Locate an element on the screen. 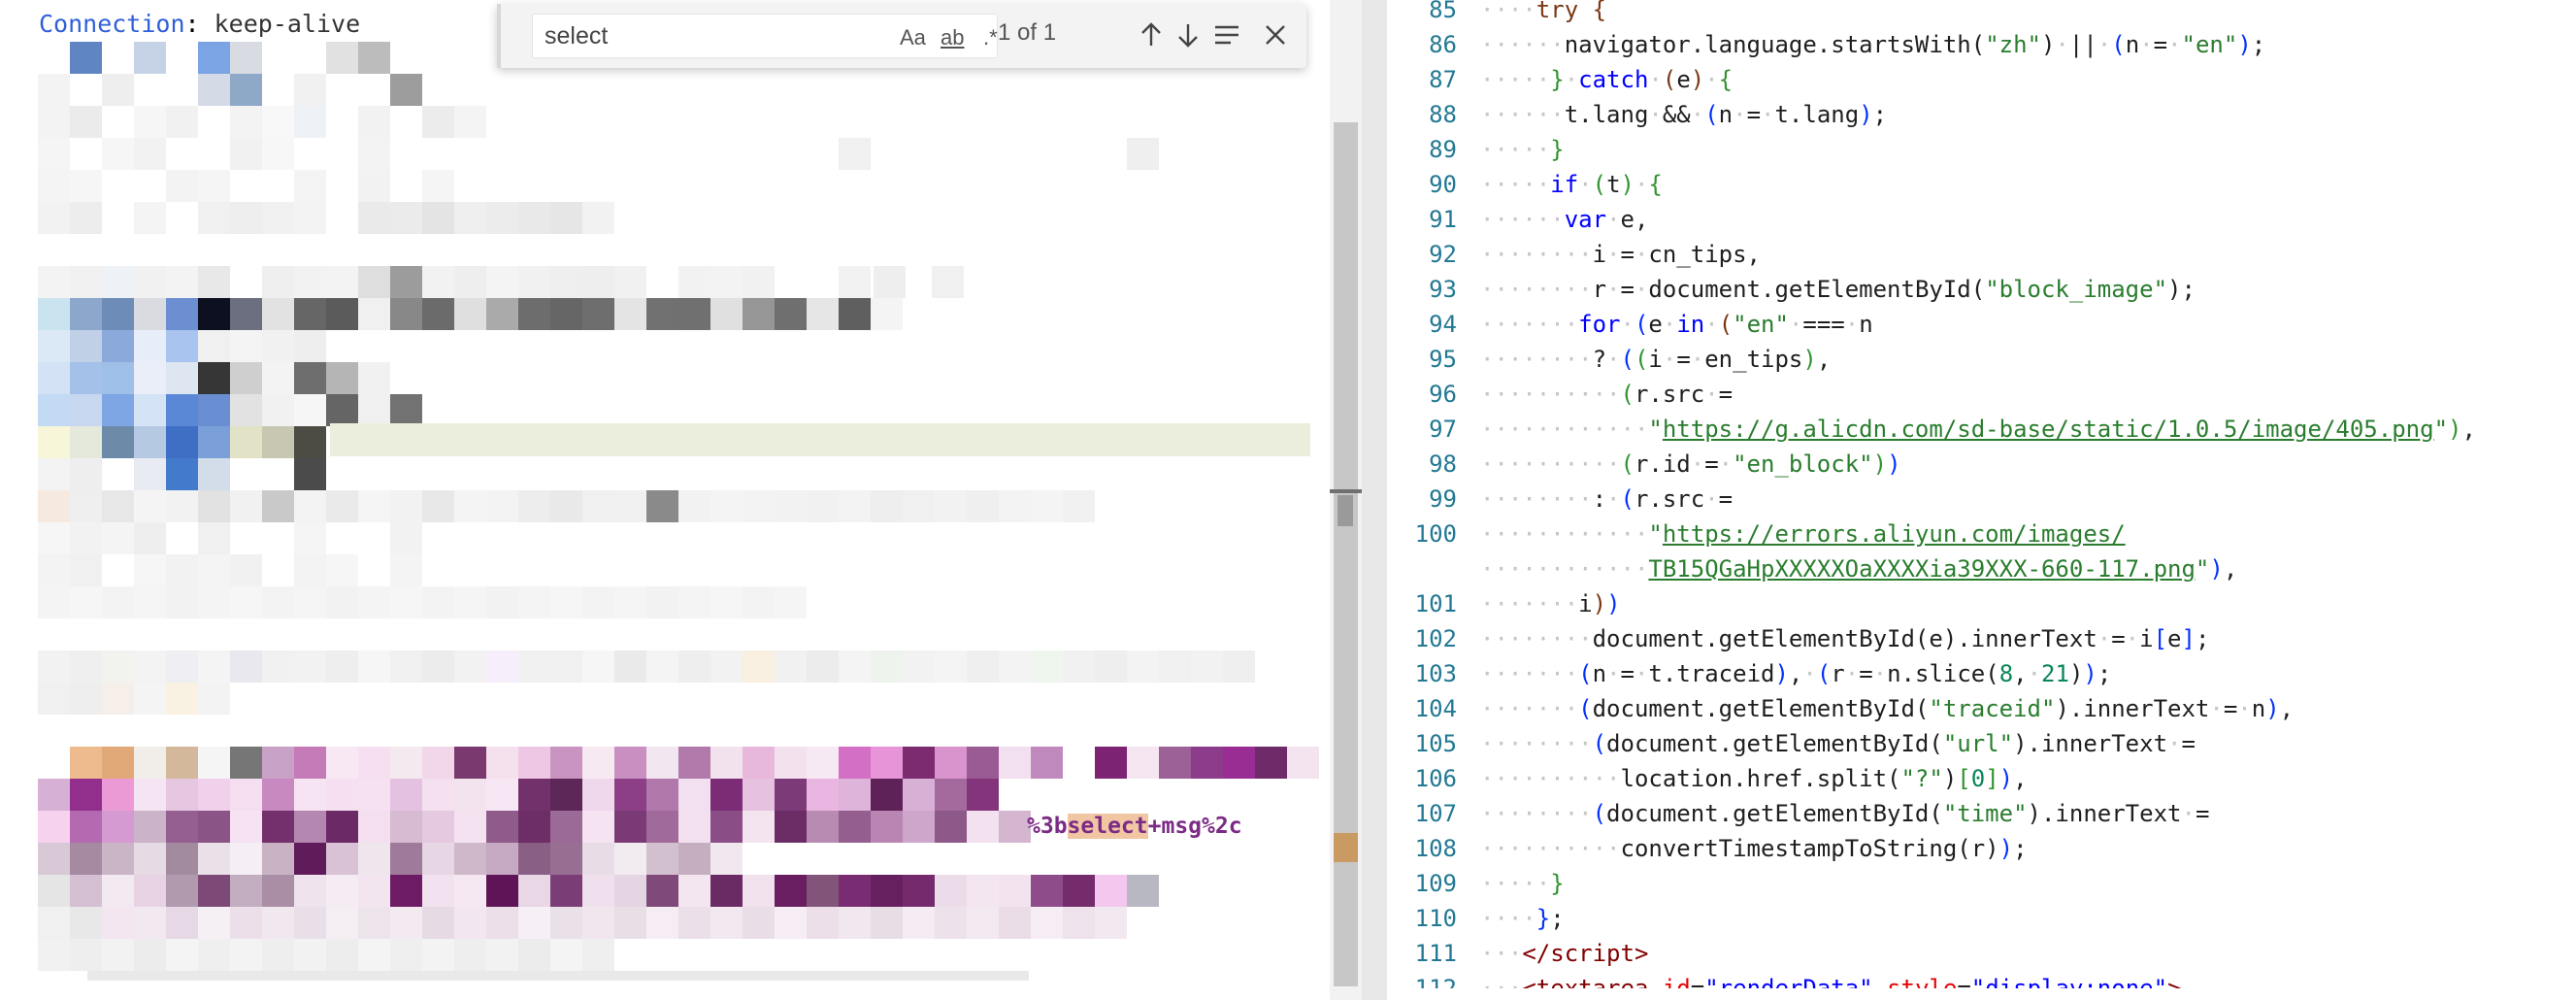 This screenshot has width=2576, height=1000. code-text: ······t.lang·&&·(n·=·t.lang); is located at coordinates (1683, 114).